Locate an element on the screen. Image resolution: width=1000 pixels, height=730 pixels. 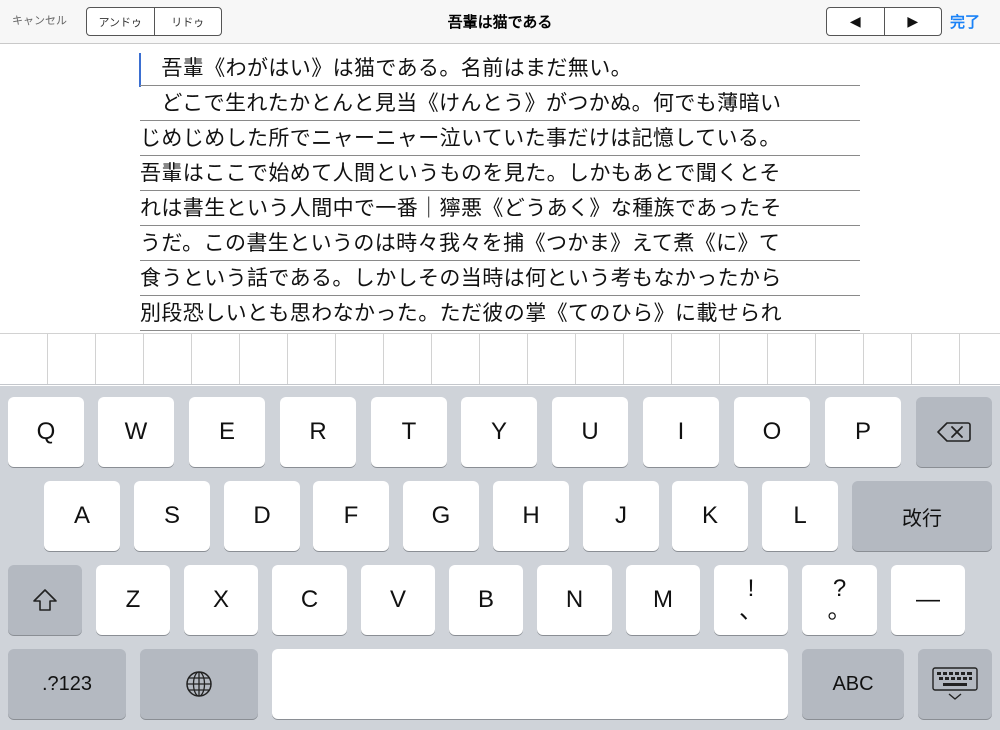
abc-key-label: ABC is located at coordinates (853, 683).